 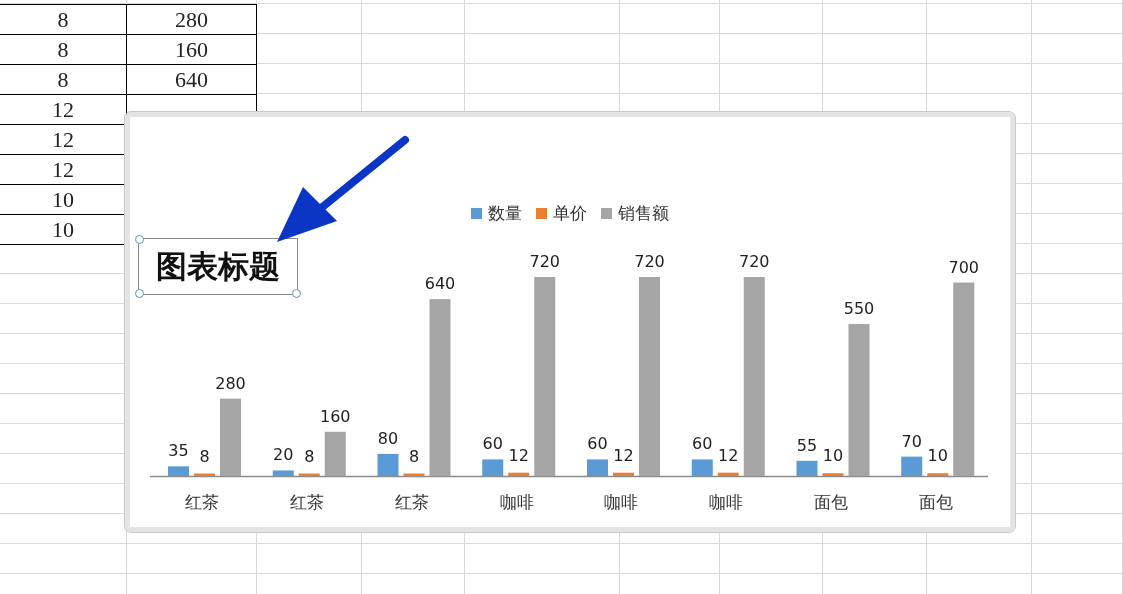 I want to click on legend-label: 销售额, so click(x=643, y=213).